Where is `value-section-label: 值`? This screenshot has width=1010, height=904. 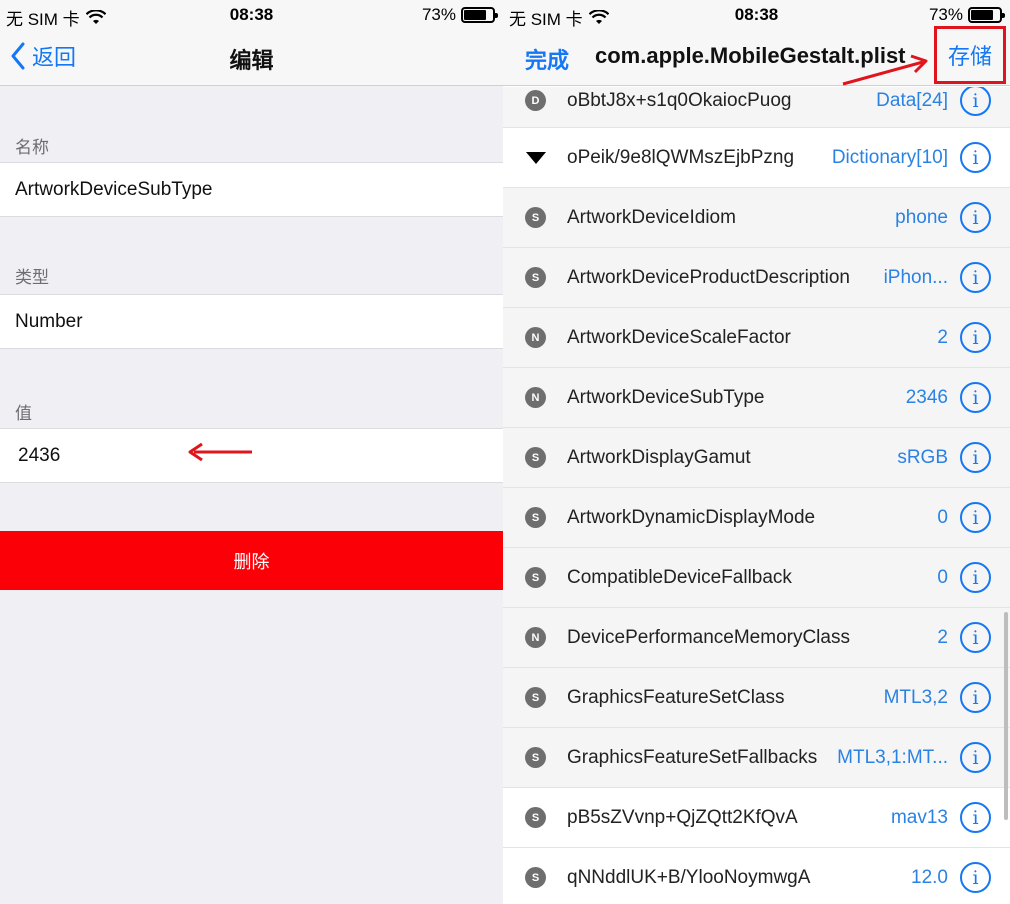
value-section-label: 值 is located at coordinates (23, 413).